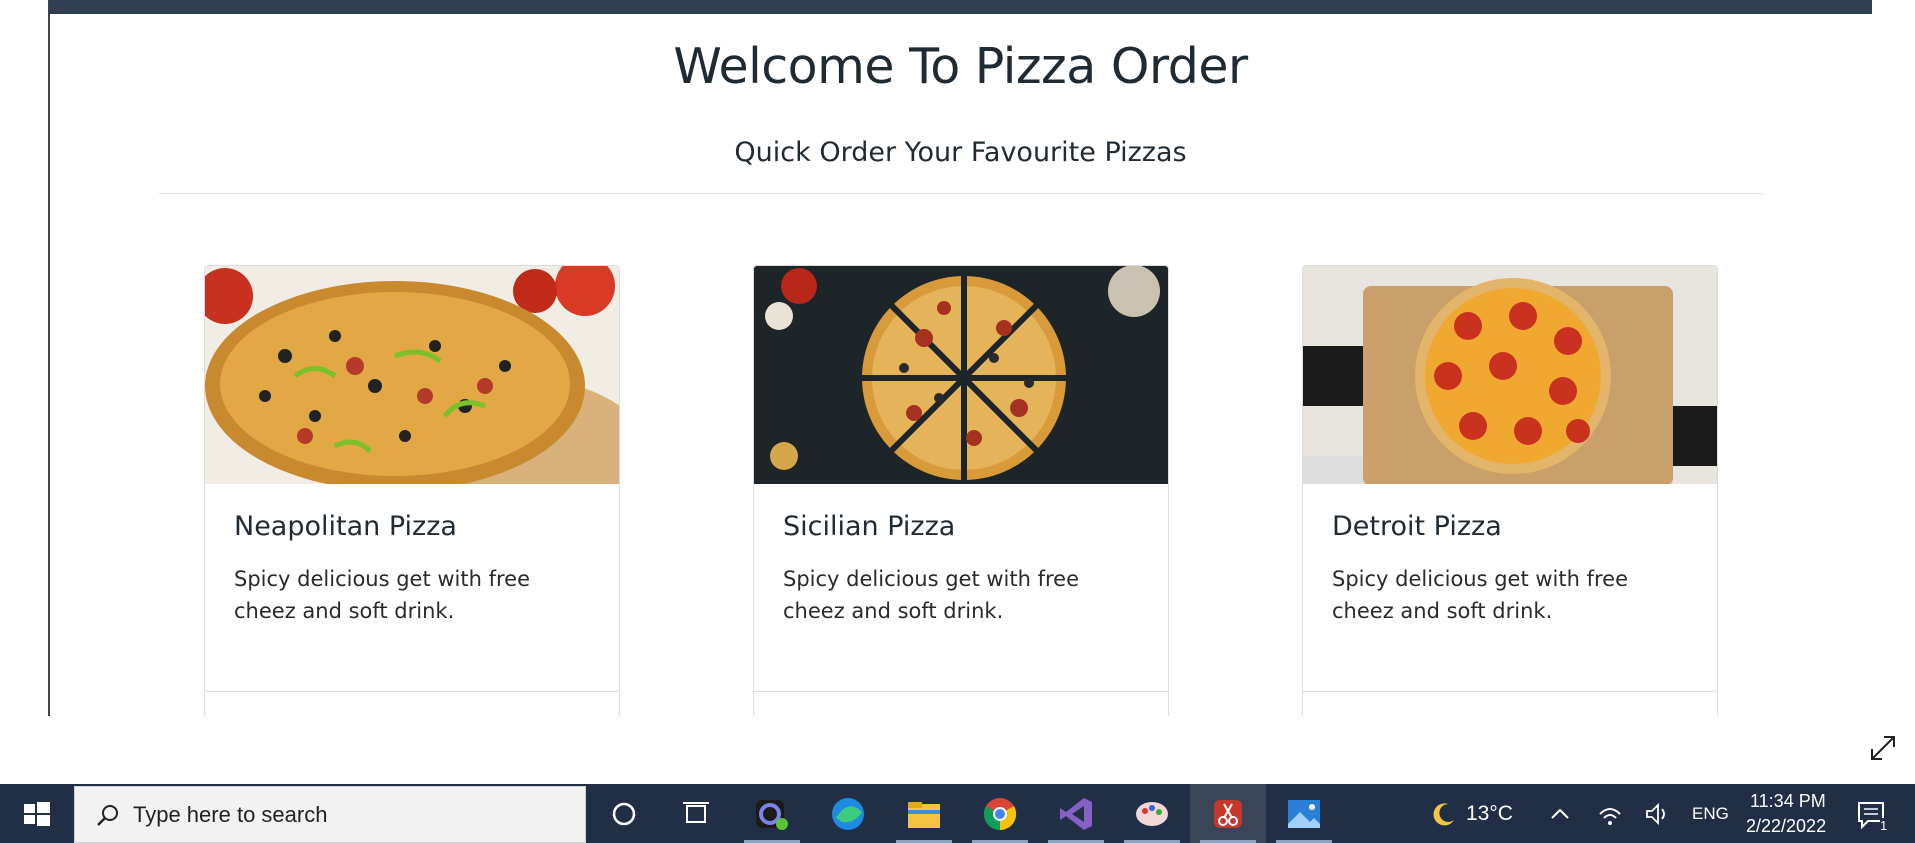  What do you see at coordinates (107, 815) in the screenshot?
I see `search-icon` at bounding box center [107, 815].